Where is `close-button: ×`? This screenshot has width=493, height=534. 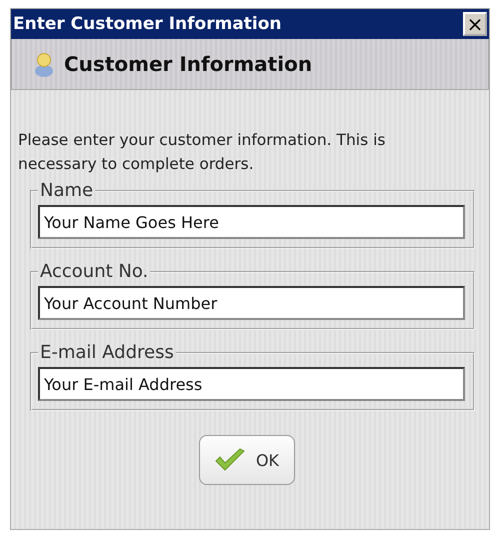 close-button: × is located at coordinates (475, 24).